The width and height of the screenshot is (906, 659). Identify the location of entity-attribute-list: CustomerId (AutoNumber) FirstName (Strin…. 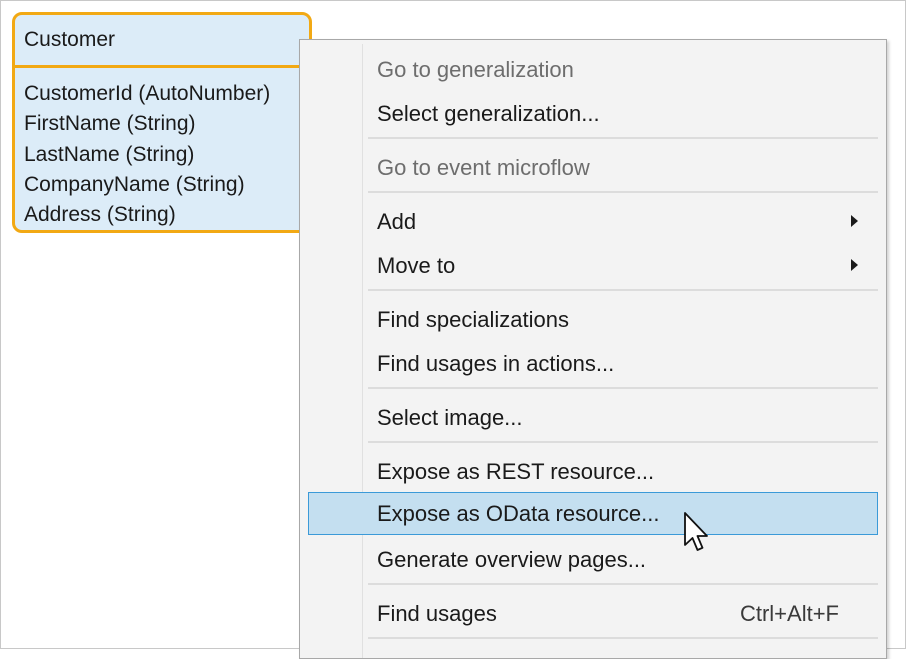
(147, 154).